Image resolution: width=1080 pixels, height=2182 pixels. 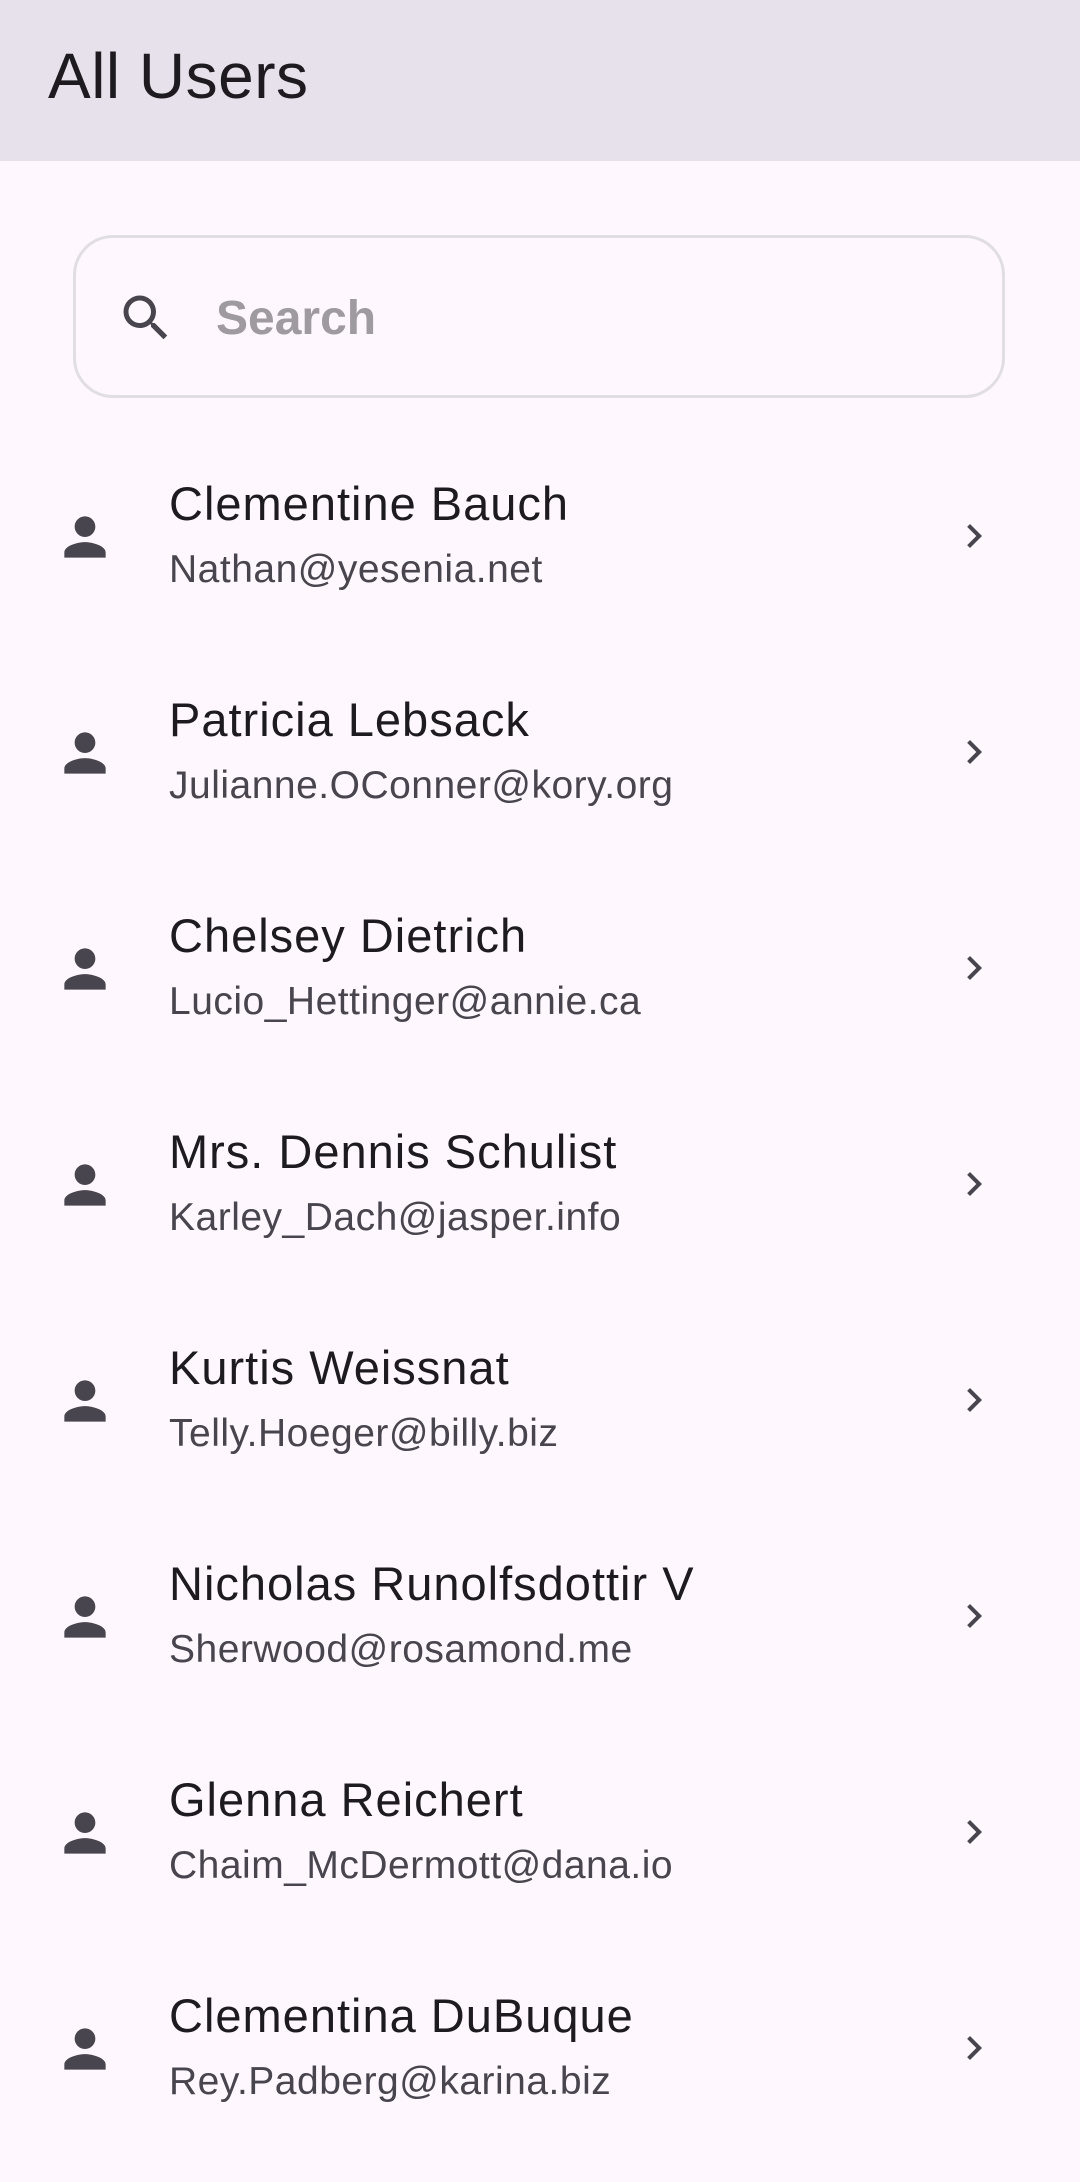 I want to click on user-list-item: Kurtis Weissnat Telly.Hoeger@billy.biz, so click(x=540, y=1426).